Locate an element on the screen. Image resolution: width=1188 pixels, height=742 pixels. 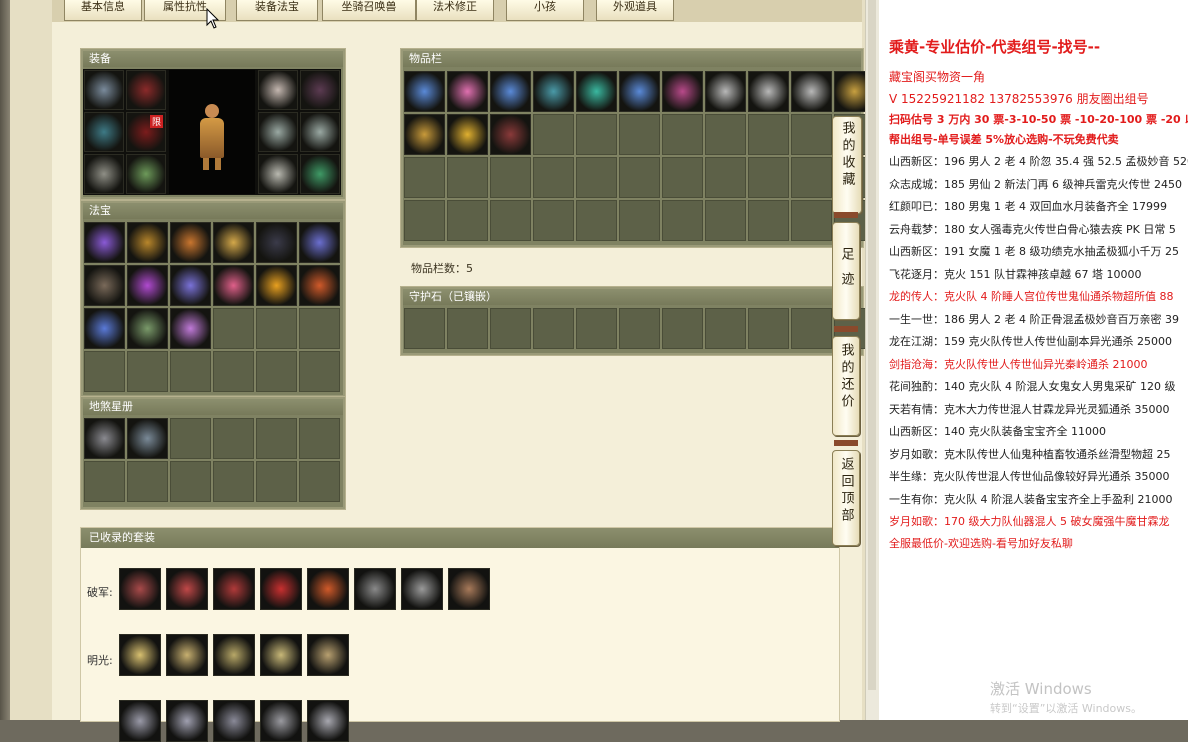
equip-slot-bracelet-b is located at coordinates (320, 132).